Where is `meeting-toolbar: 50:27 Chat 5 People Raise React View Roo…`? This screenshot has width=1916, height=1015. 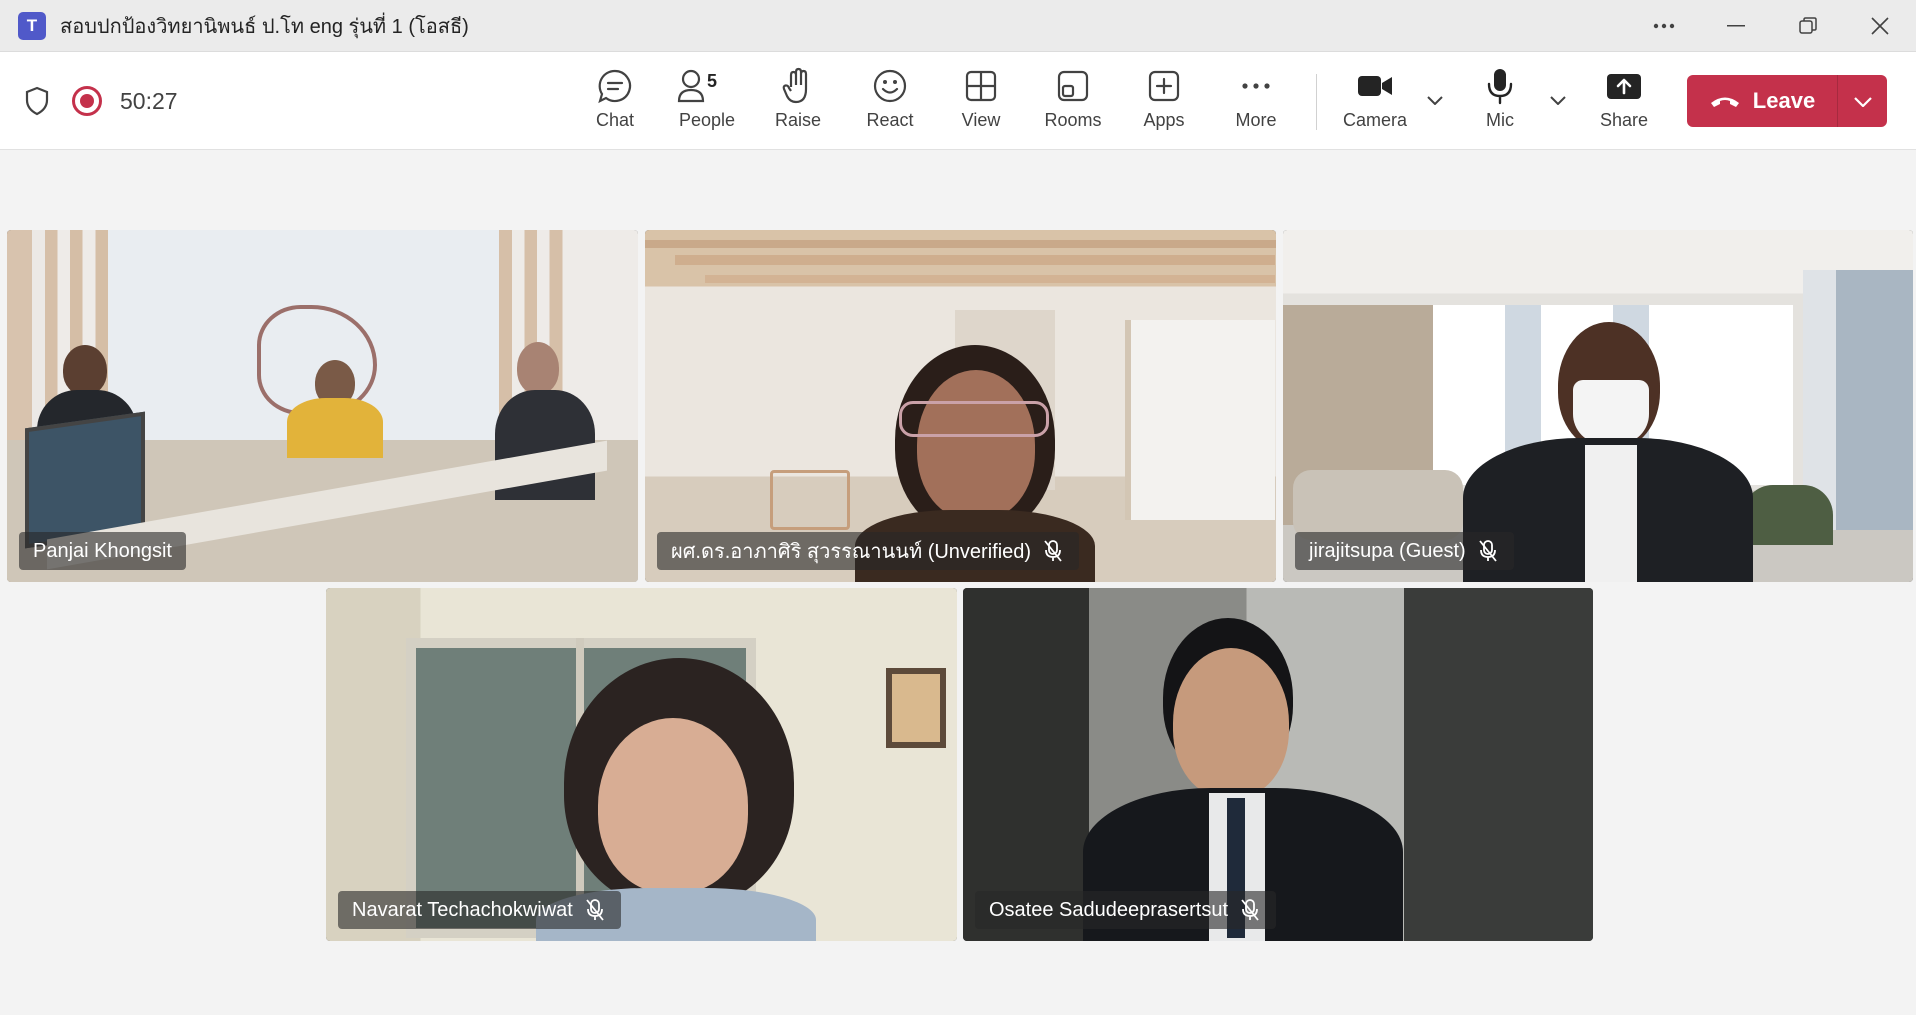
meeting-toolbar: 50:27 Chat 5 People Raise React View Roo… is located at coordinates (958, 101).